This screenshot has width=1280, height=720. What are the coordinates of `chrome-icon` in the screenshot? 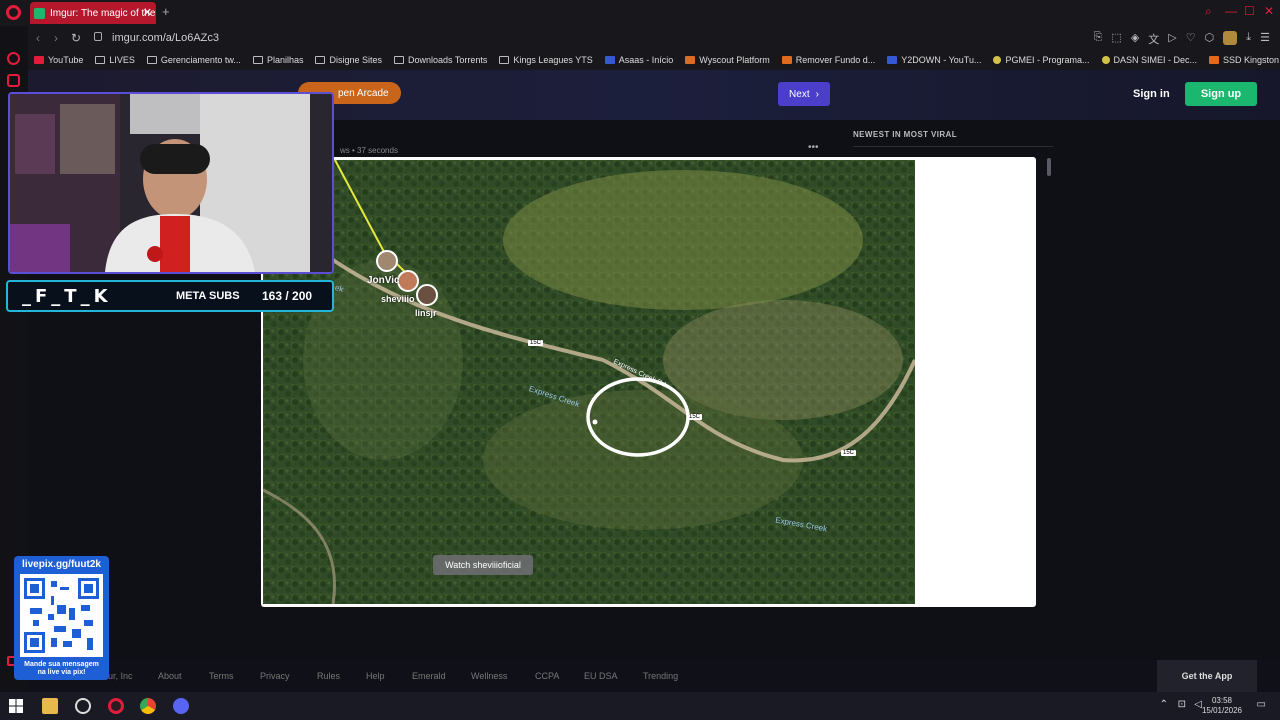 It's located at (148, 706).